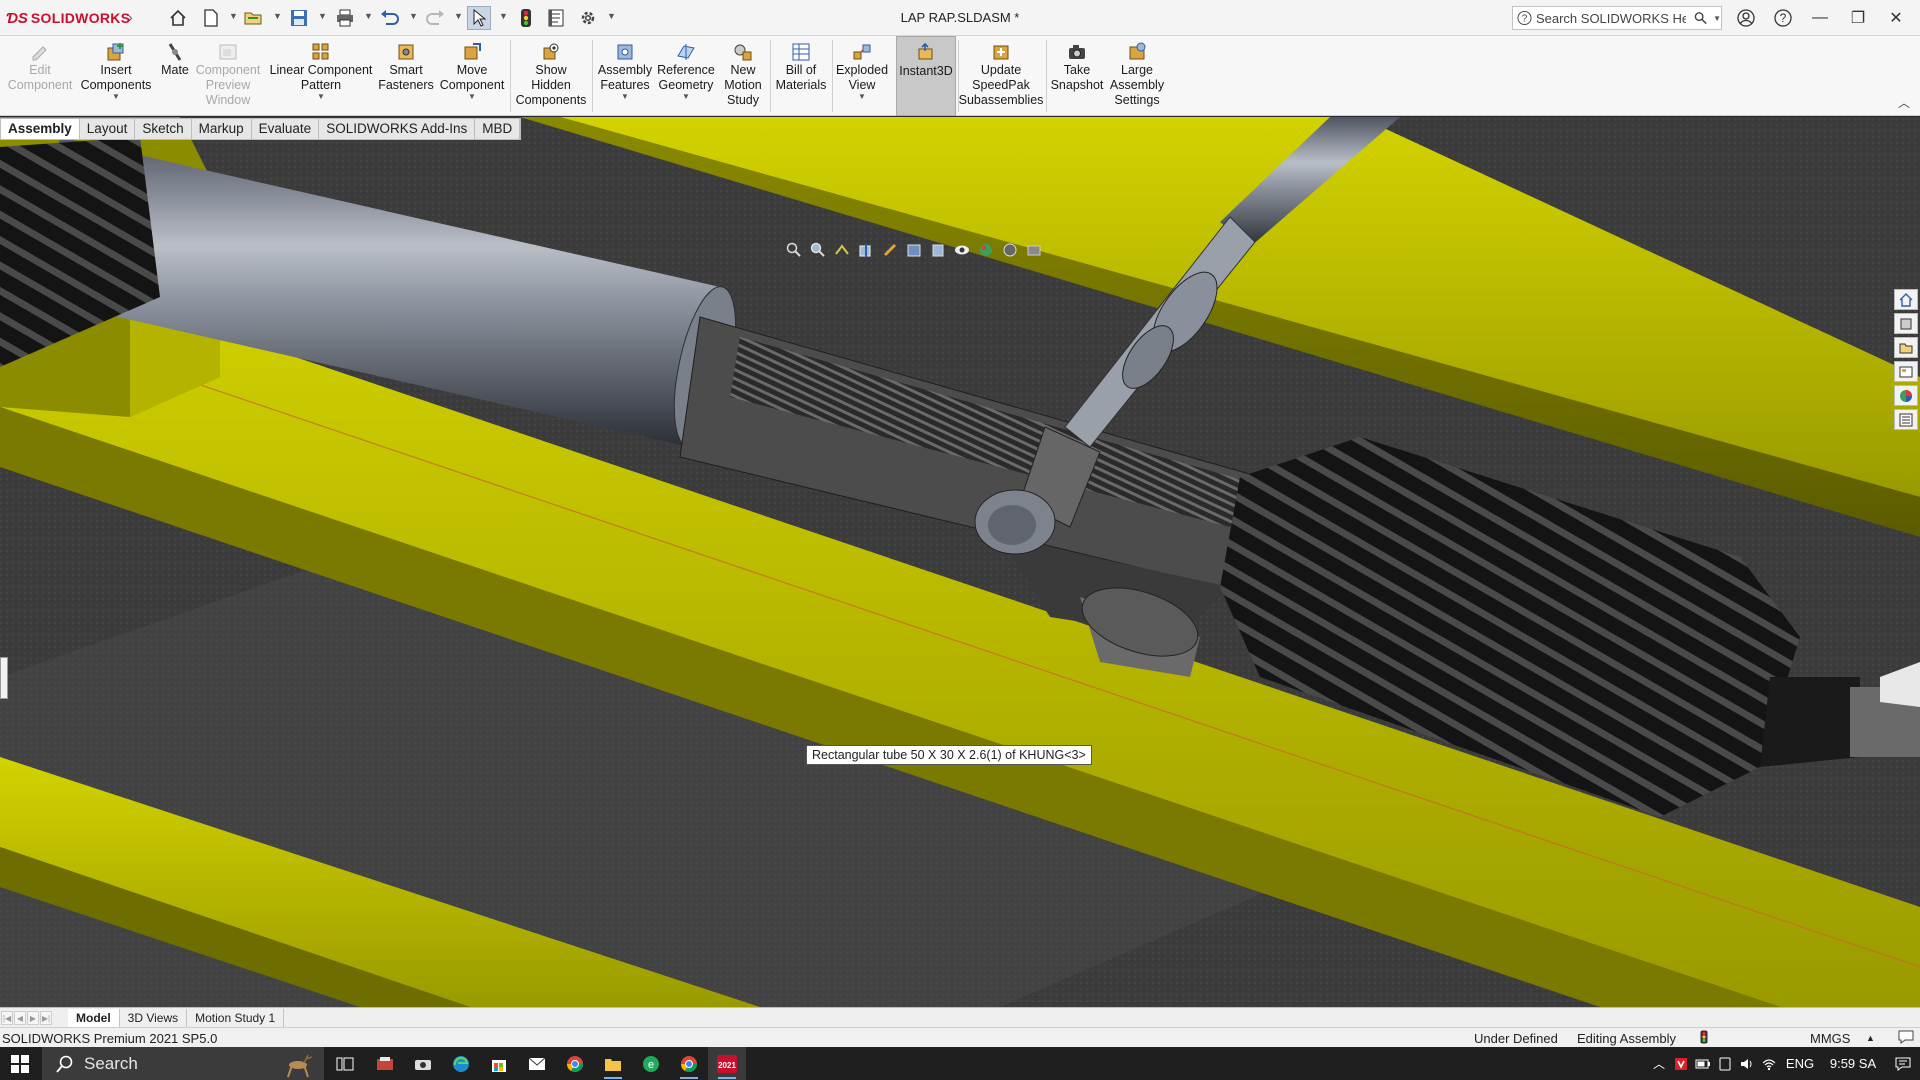 This screenshot has width=1920, height=1080. Describe the element at coordinates (368, 16) in the screenshot. I see `print-dropdown-icon: ▼` at that location.